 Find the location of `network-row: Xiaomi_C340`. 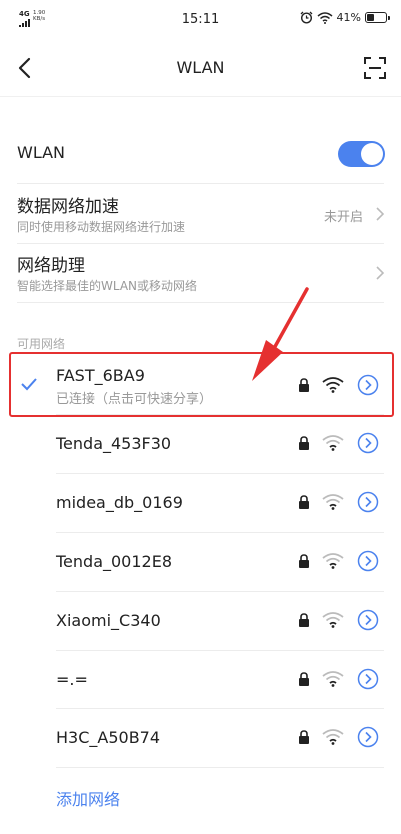

network-row: Xiaomi_C340 is located at coordinates (200, 621).